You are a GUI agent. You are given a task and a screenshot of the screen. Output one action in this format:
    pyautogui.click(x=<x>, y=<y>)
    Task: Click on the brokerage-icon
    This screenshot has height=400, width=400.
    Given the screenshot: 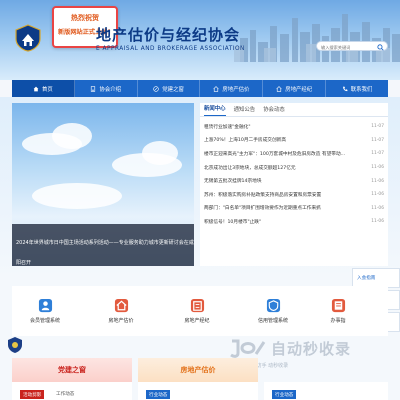 What is the action you would take?
    pyautogui.click(x=197, y=305)
    